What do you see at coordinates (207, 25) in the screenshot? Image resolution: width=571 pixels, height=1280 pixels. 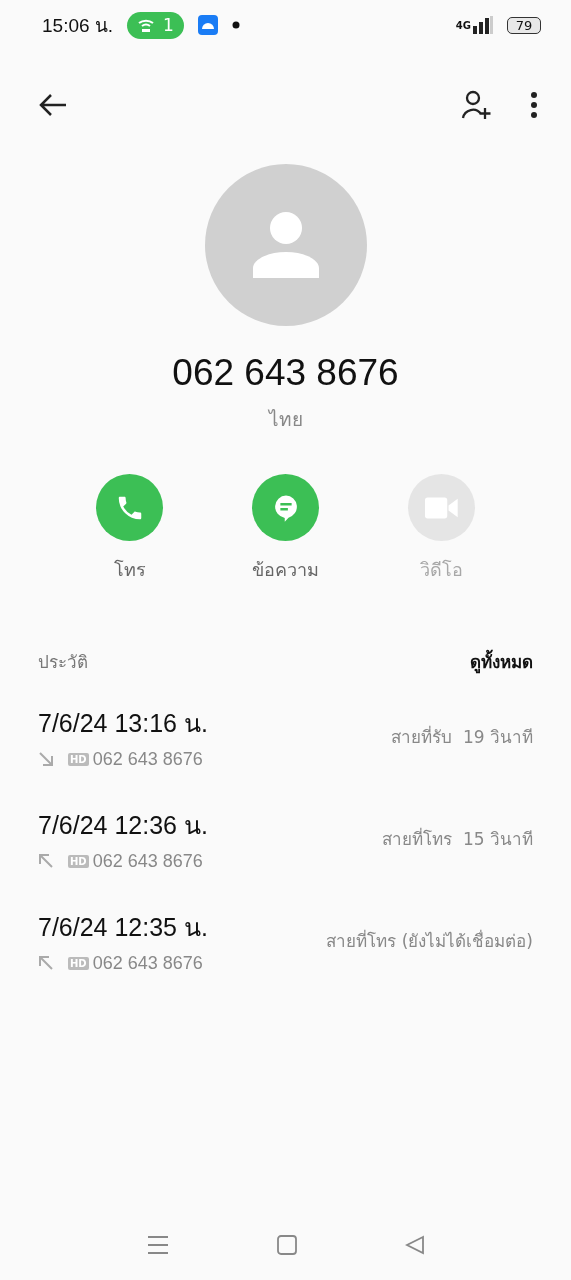 I see `android-app-icon` at bounding box center [207, 25].